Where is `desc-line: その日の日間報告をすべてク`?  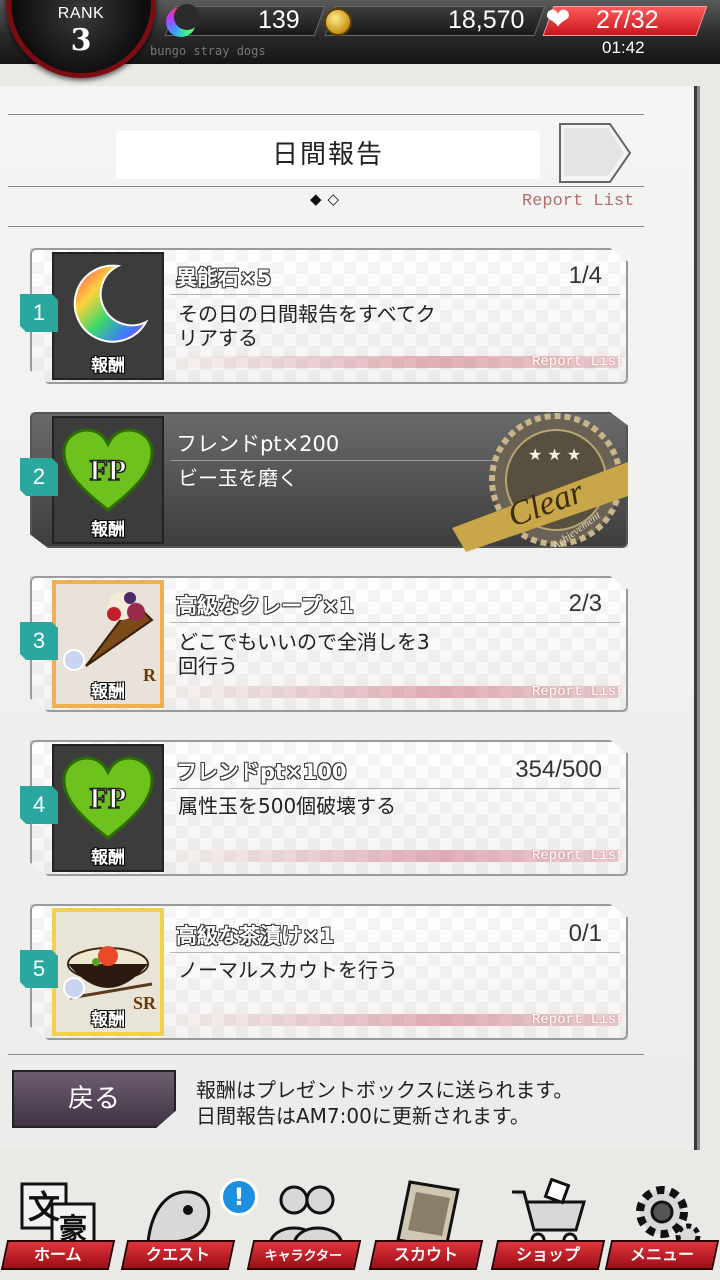
desc-line: その日の日間報告をすべてク is located at coordinates (307, 314).